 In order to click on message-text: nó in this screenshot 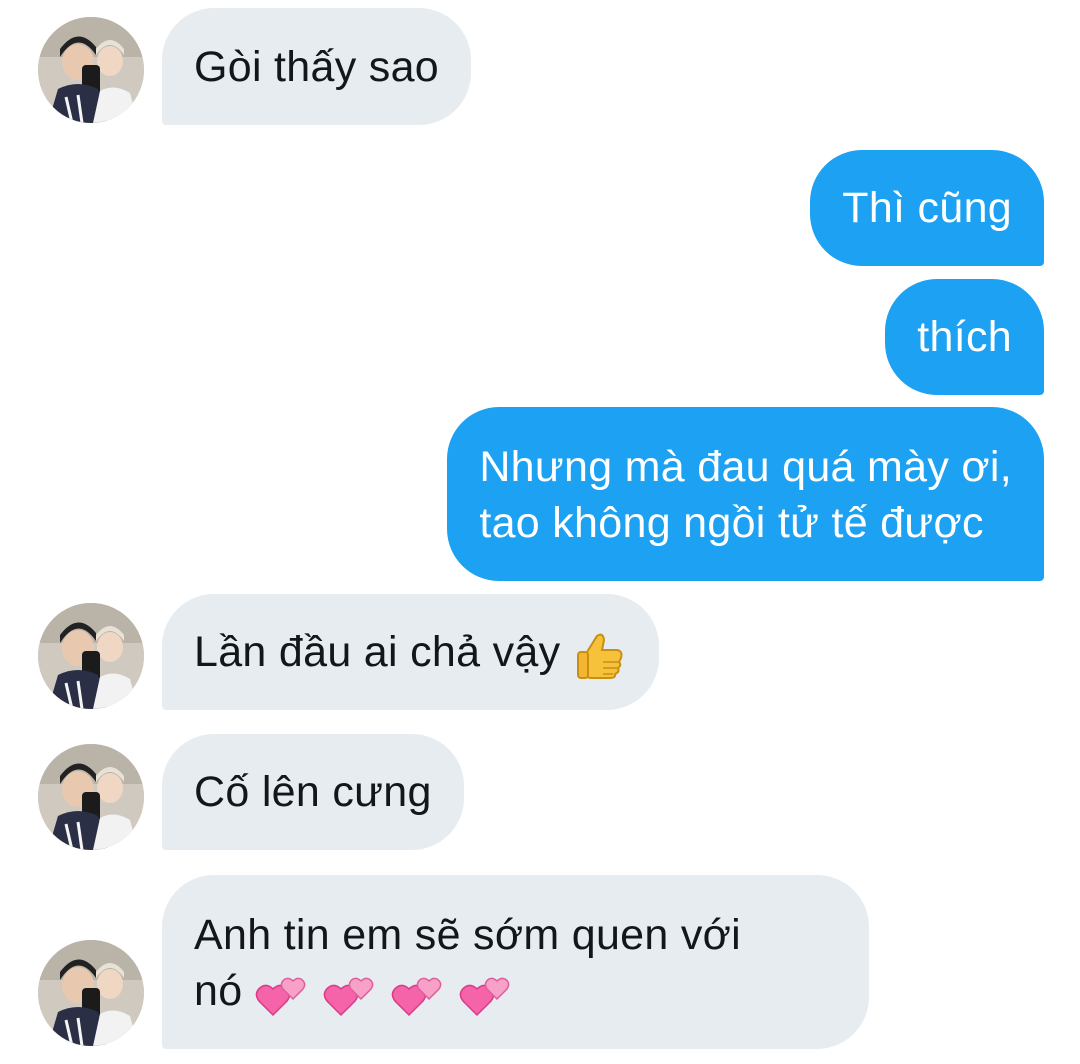, I will do `click(218, 991)`.